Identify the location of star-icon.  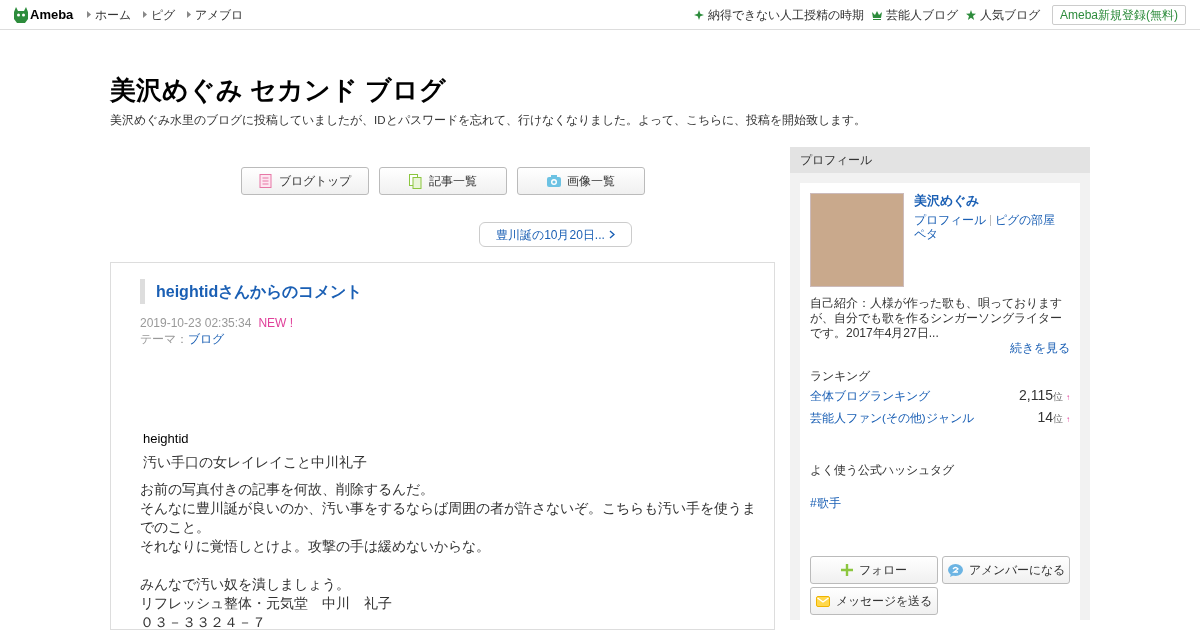
(971, 14).